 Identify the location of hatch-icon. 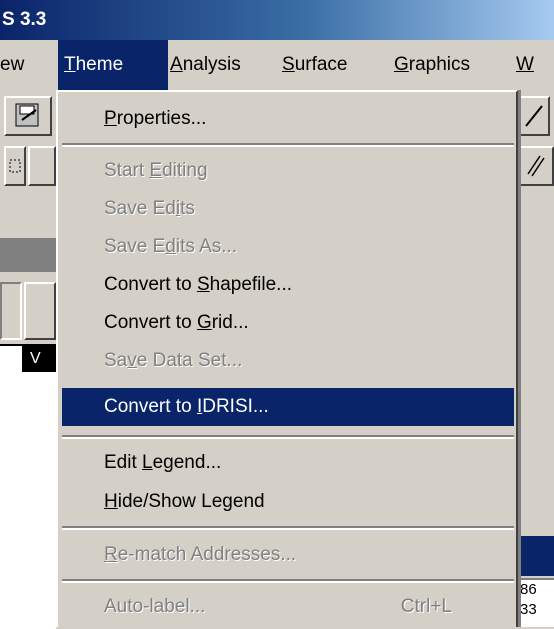
(536, 166).